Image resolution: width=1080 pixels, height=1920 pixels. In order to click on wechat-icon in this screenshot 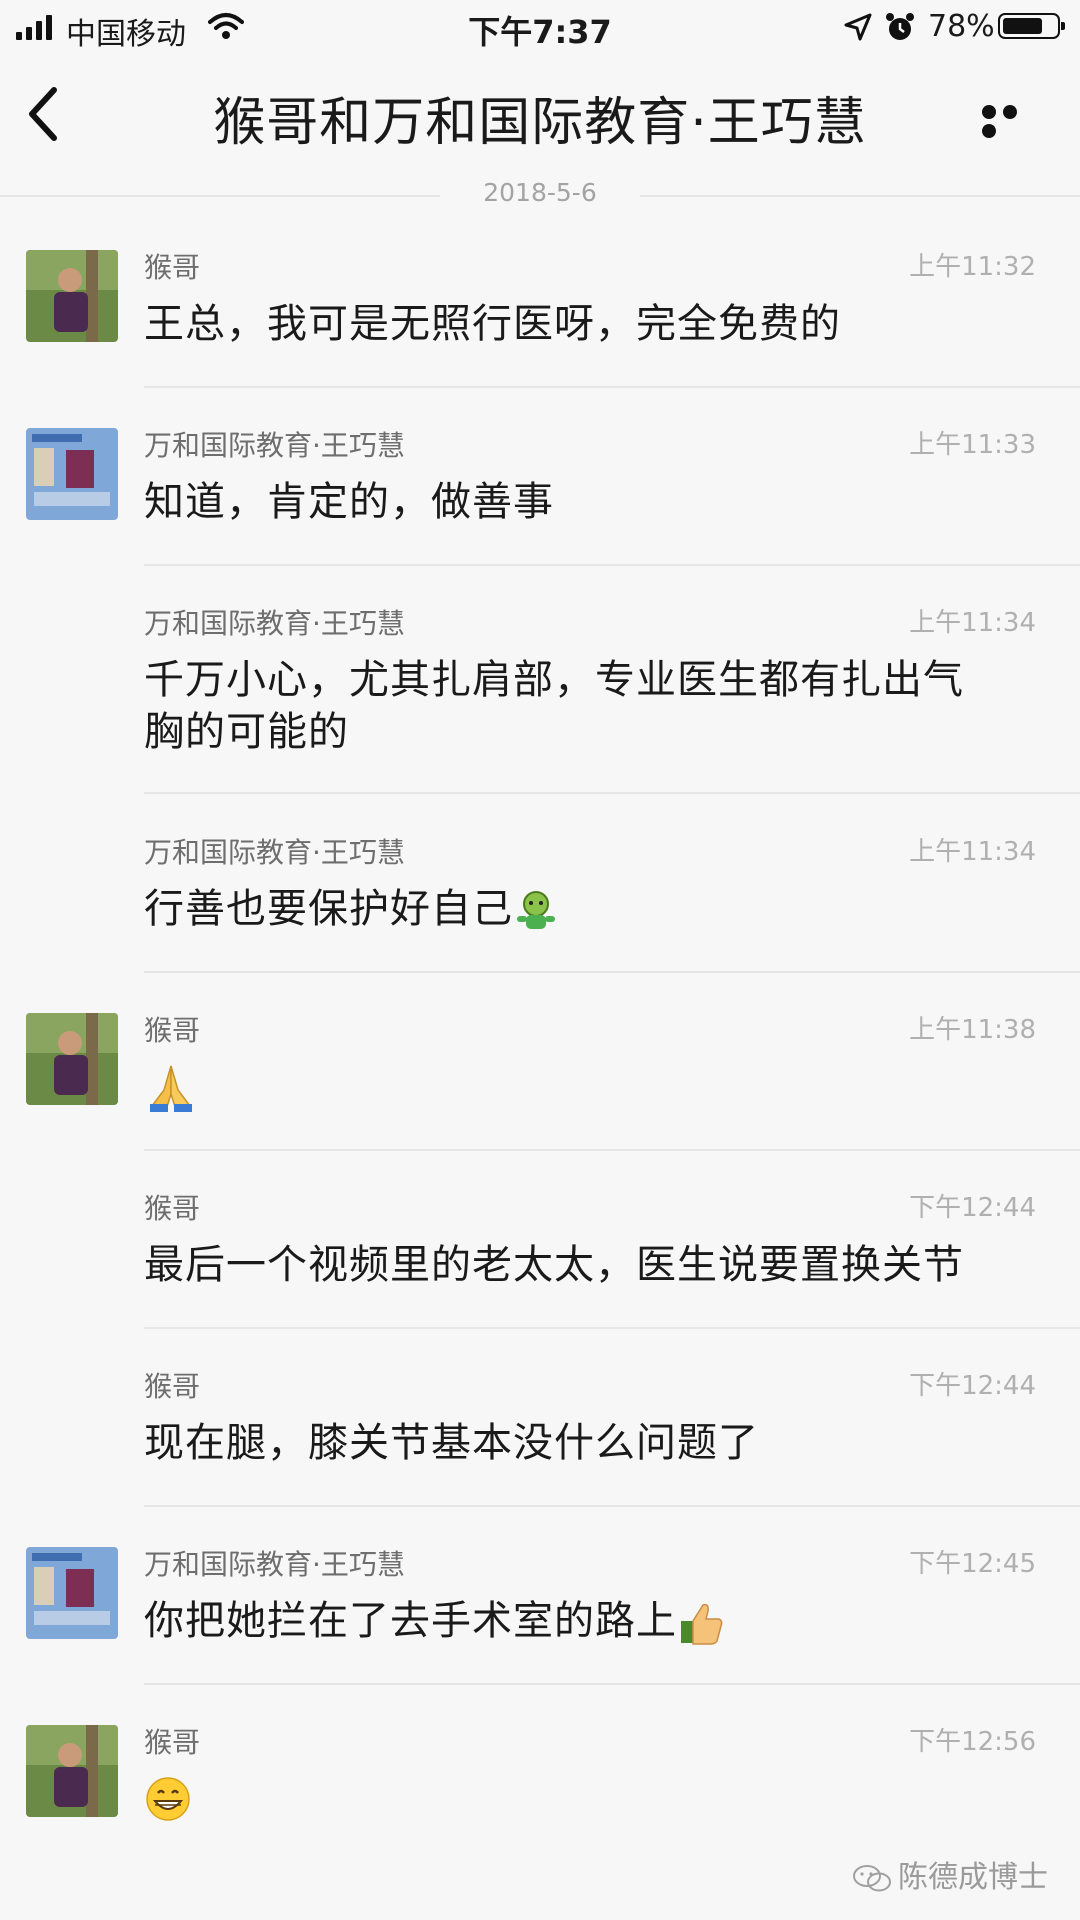, I will do `click(872, 1877)`.